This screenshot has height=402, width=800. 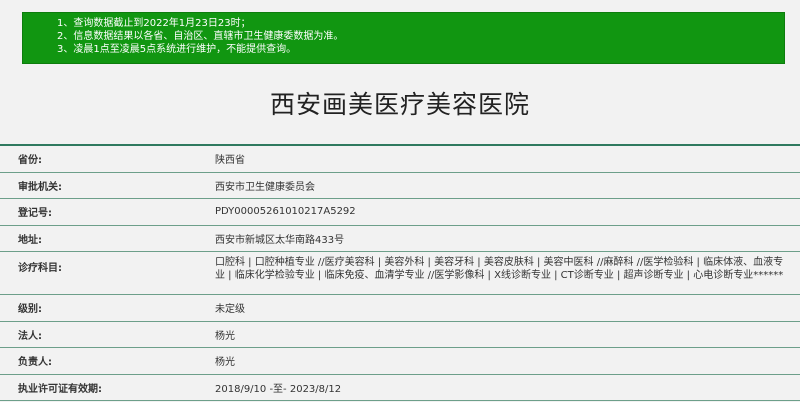 What do you see at coordinates (30, 161) in the screenshot?
I see `row-label: 省份:` at bounding box center [30, 161].